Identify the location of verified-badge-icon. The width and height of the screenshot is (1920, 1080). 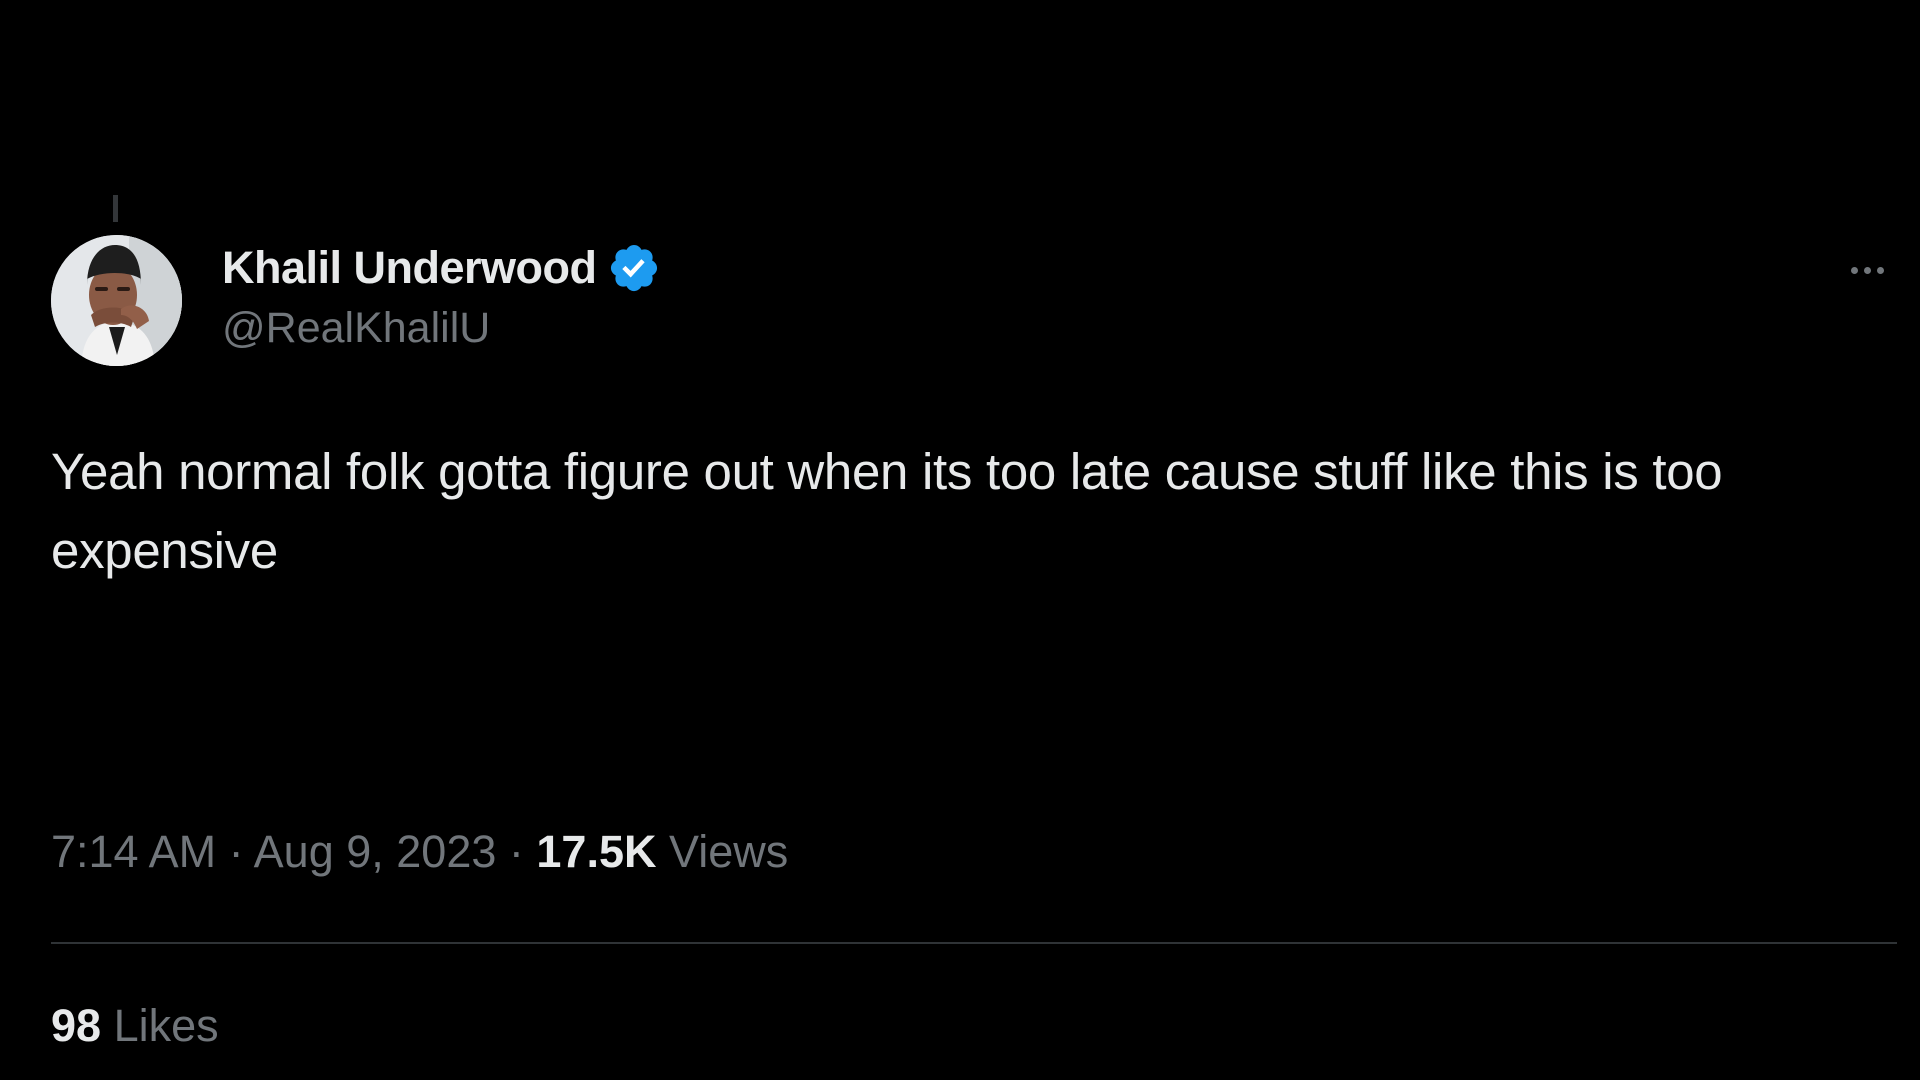
(634, 268).